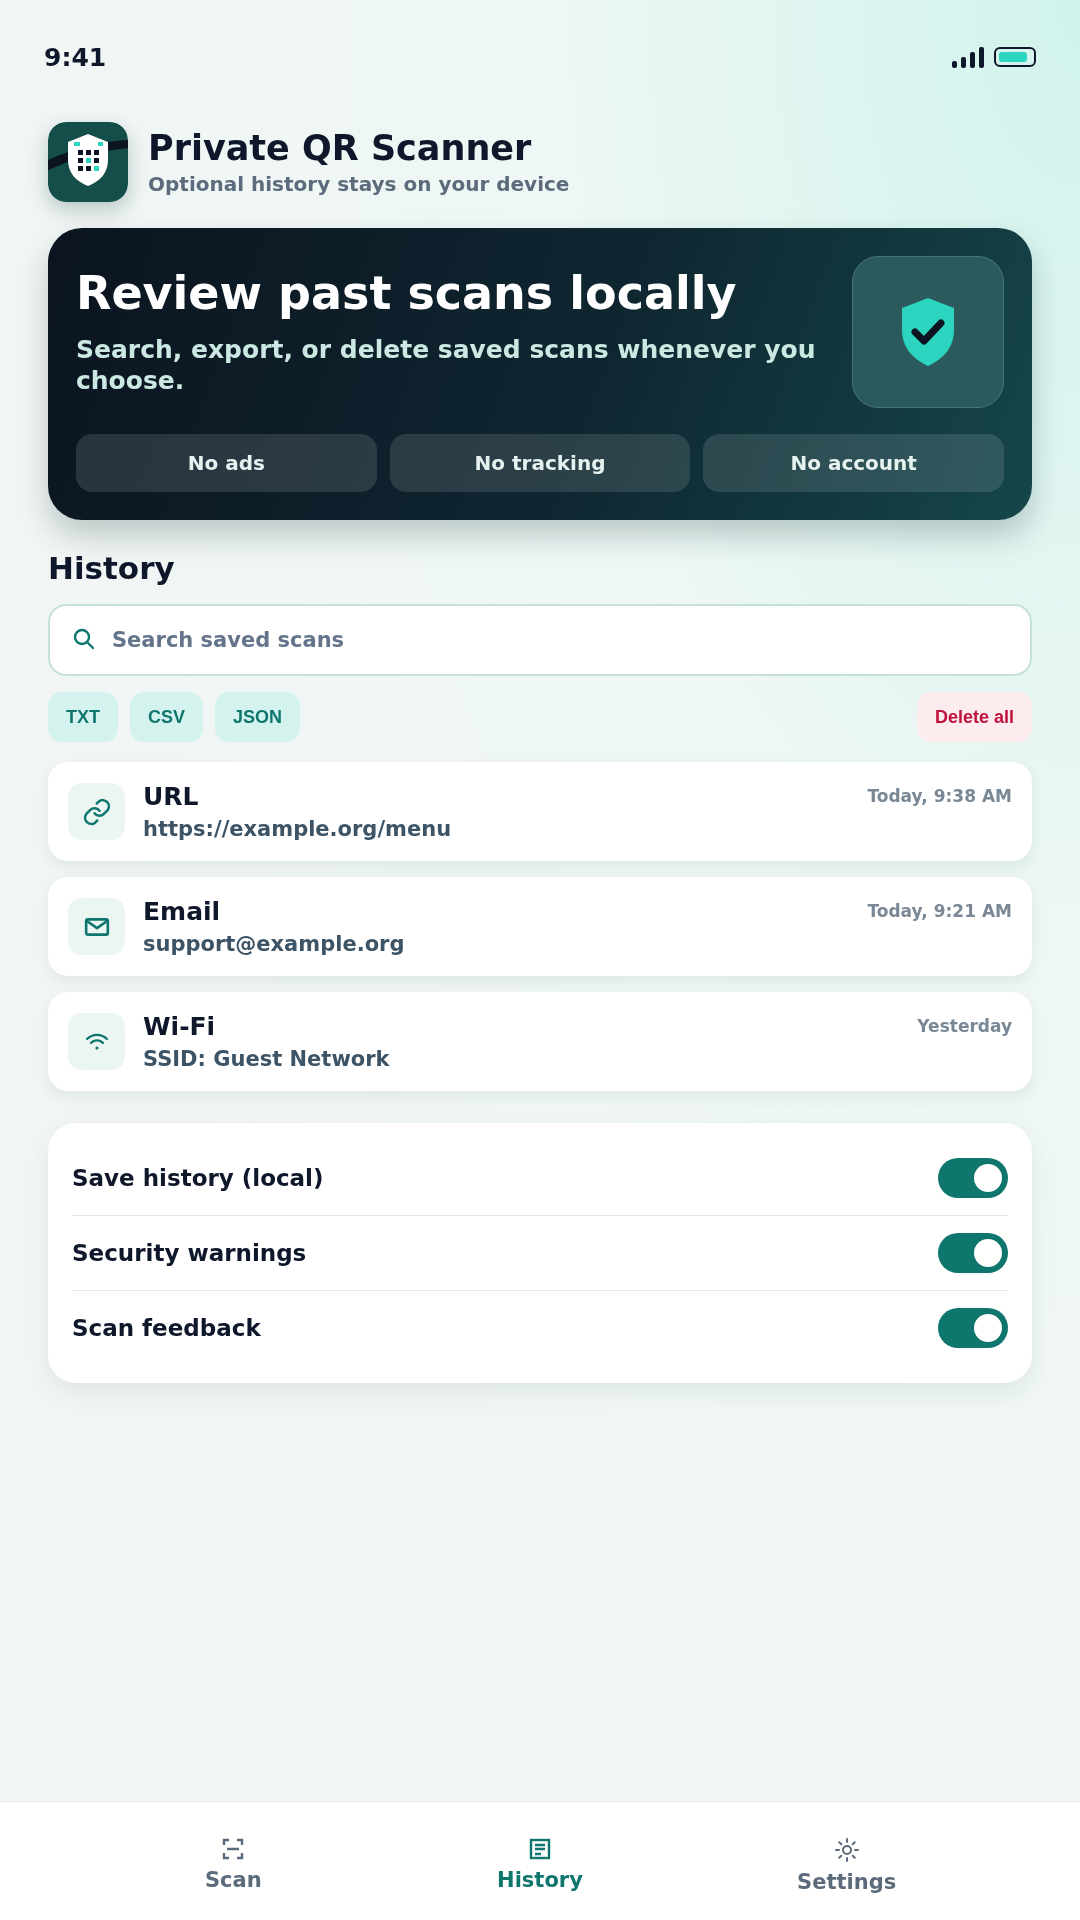 The image size is (1080, 1920). Describe the element at coordinates (233, 1849) in the screenshot. I see `scan-icon` at that location.